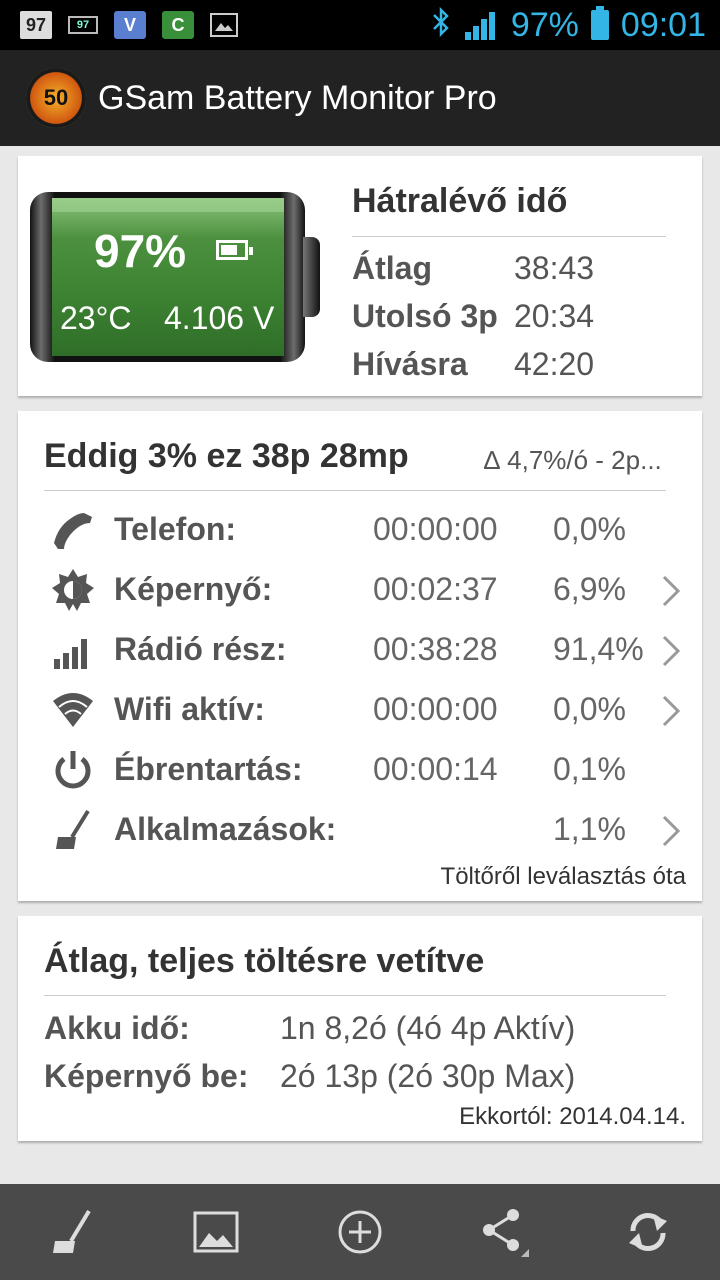  I want to click on usage-percent: 91,4%, so click(598, 649).